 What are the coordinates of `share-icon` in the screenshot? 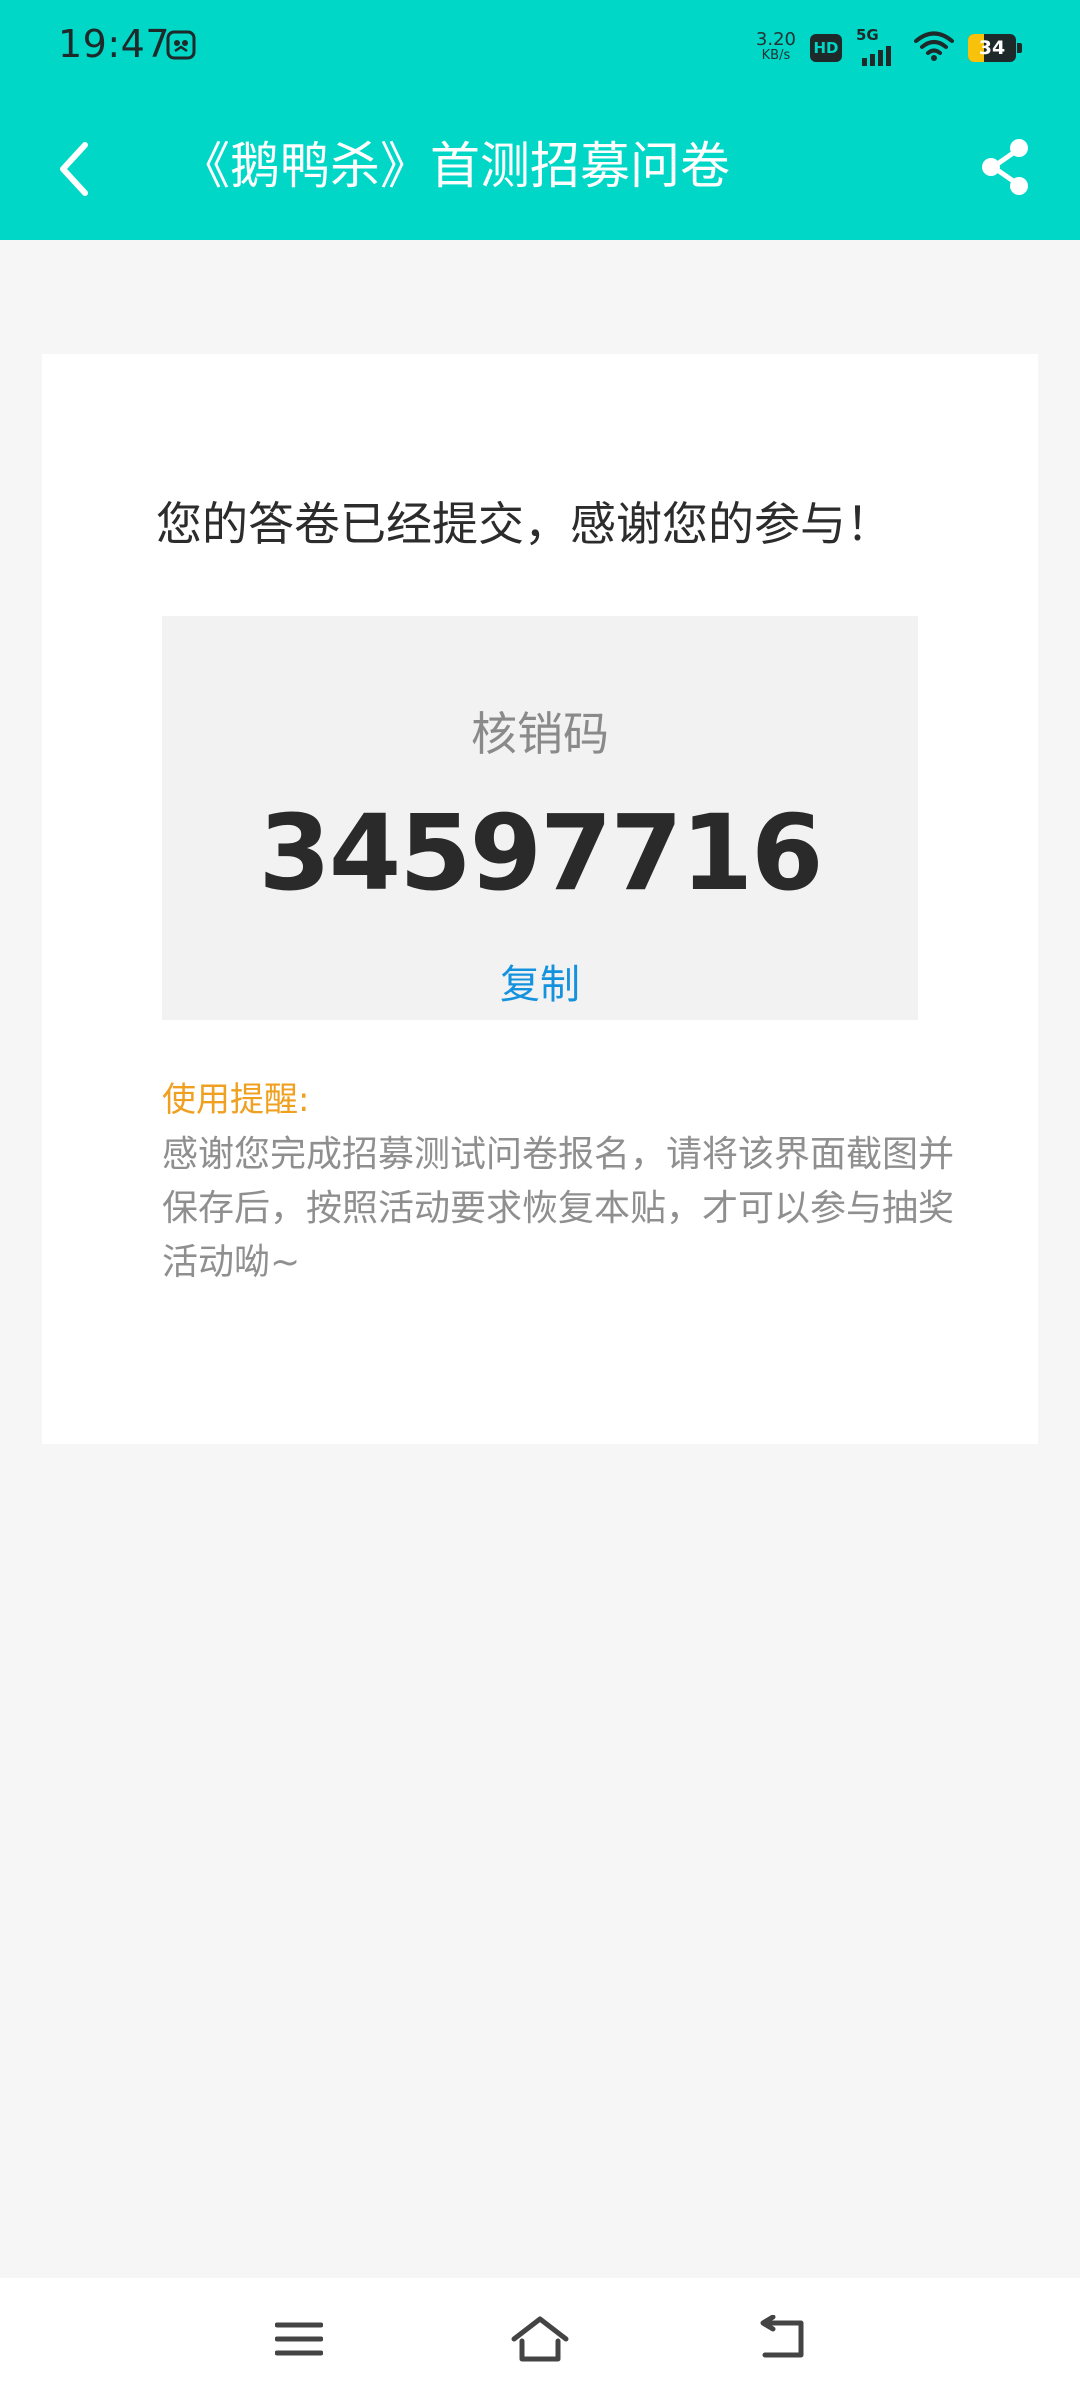 It's located at (1005, 169).